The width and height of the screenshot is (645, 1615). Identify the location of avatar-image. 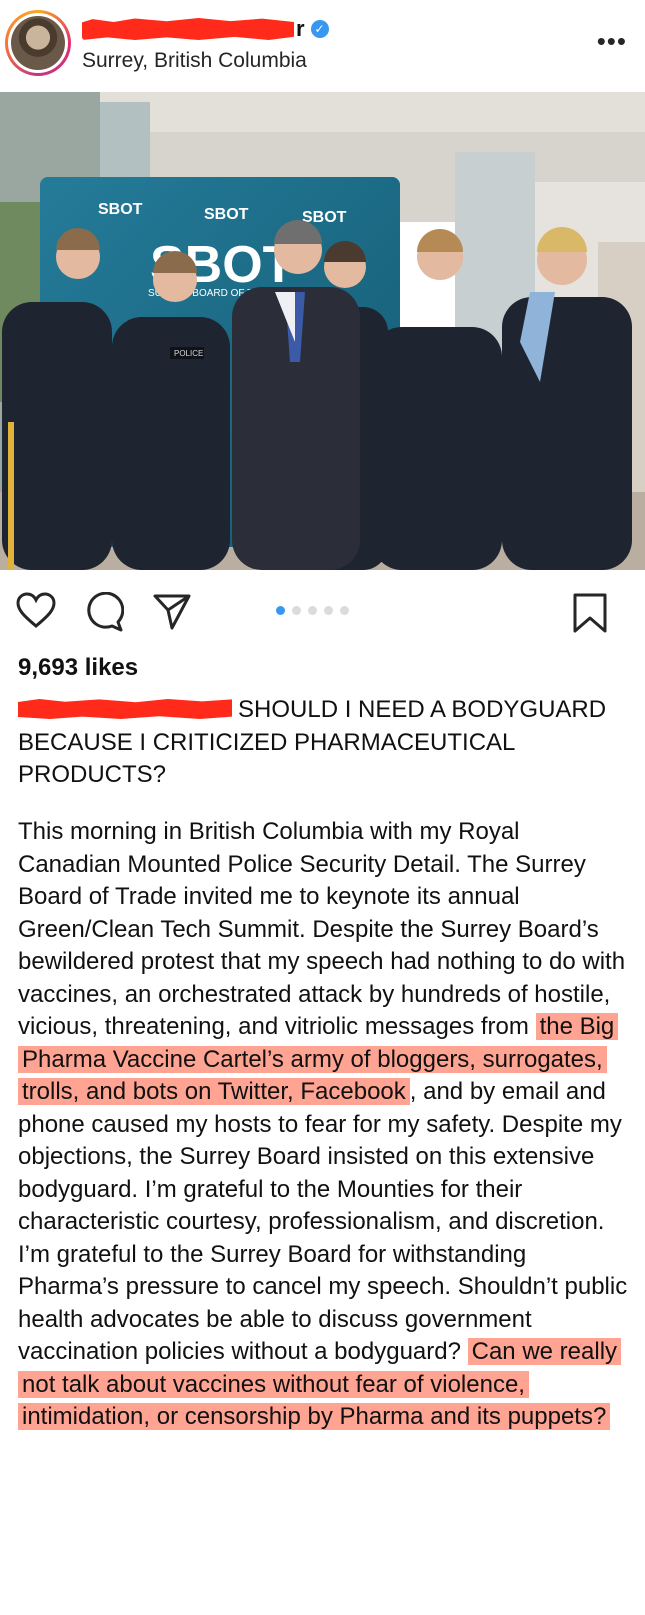
(38, 43).